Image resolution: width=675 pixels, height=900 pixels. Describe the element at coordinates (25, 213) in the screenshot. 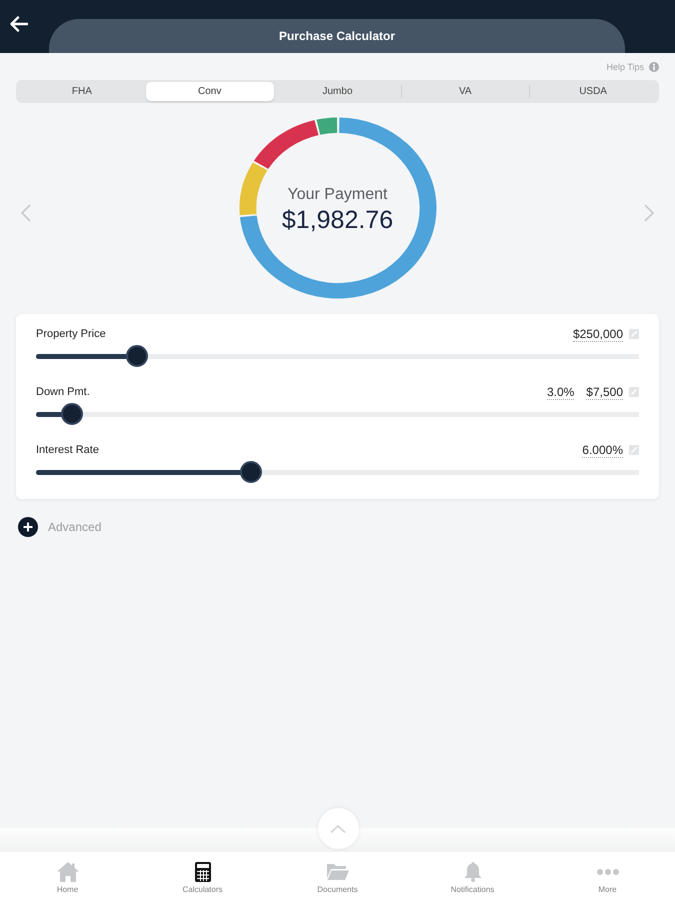

I see `chevron-left-icon` at that location.